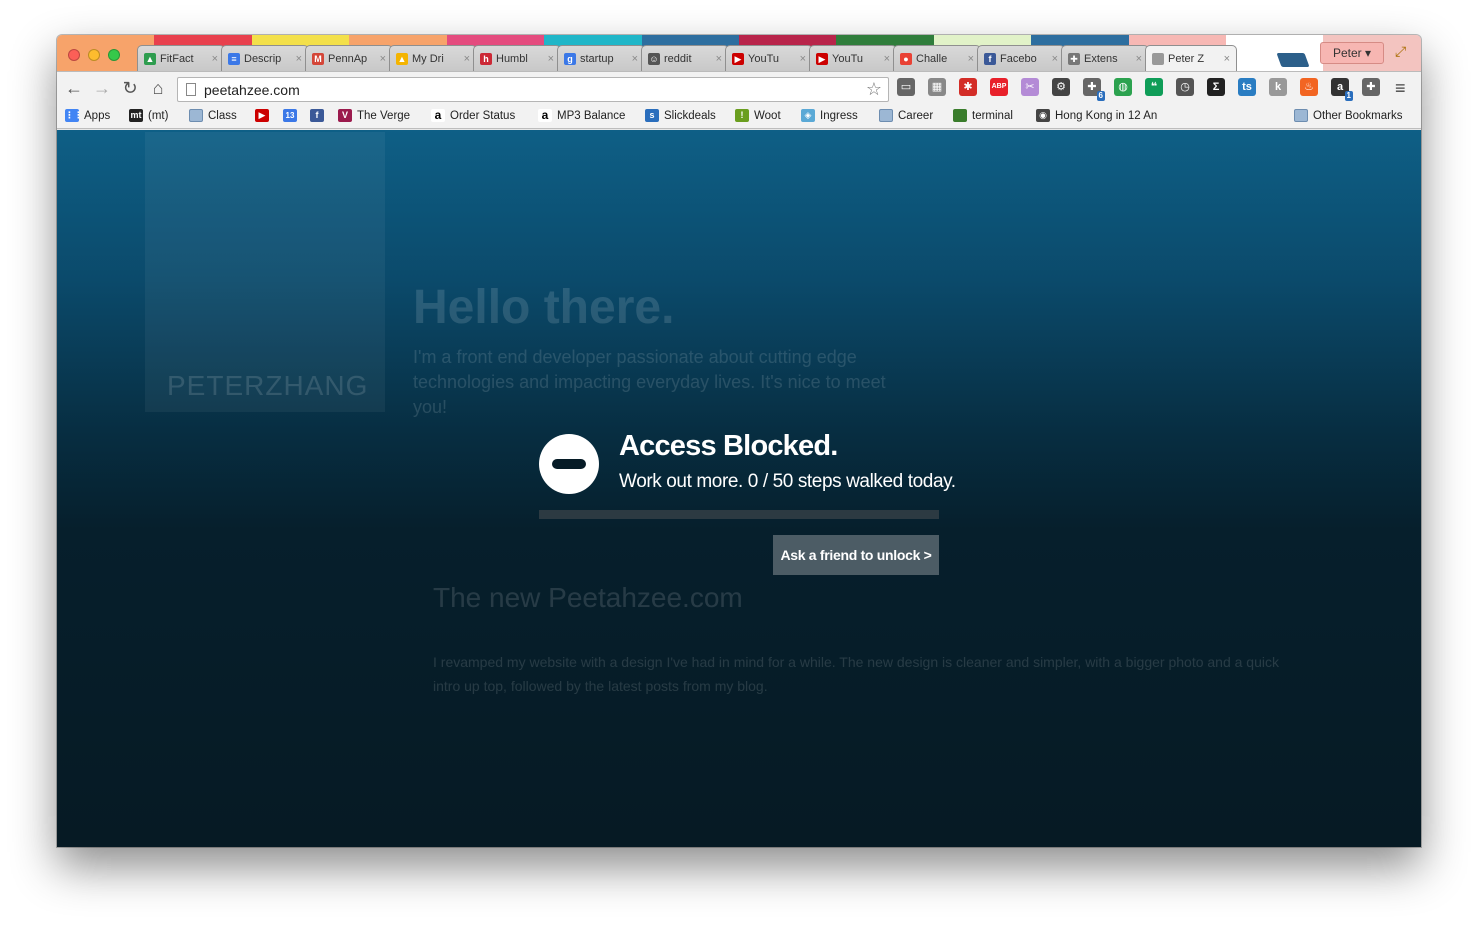  I want to click on minimize-window-button, so click(94, 55).